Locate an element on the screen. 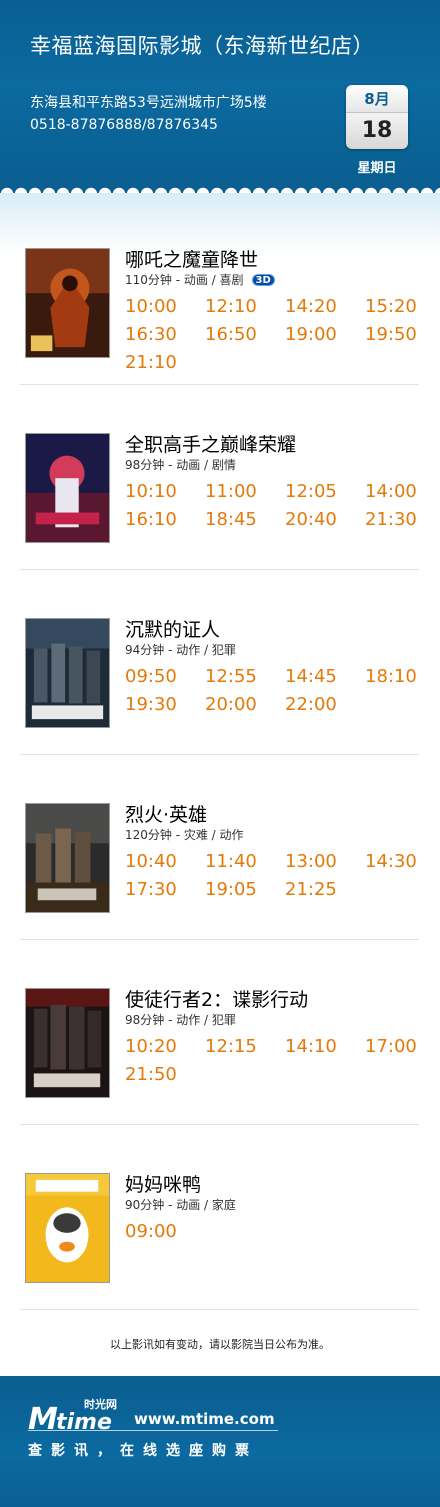  showtime: 16:10 is located at coordinates (165, 520).